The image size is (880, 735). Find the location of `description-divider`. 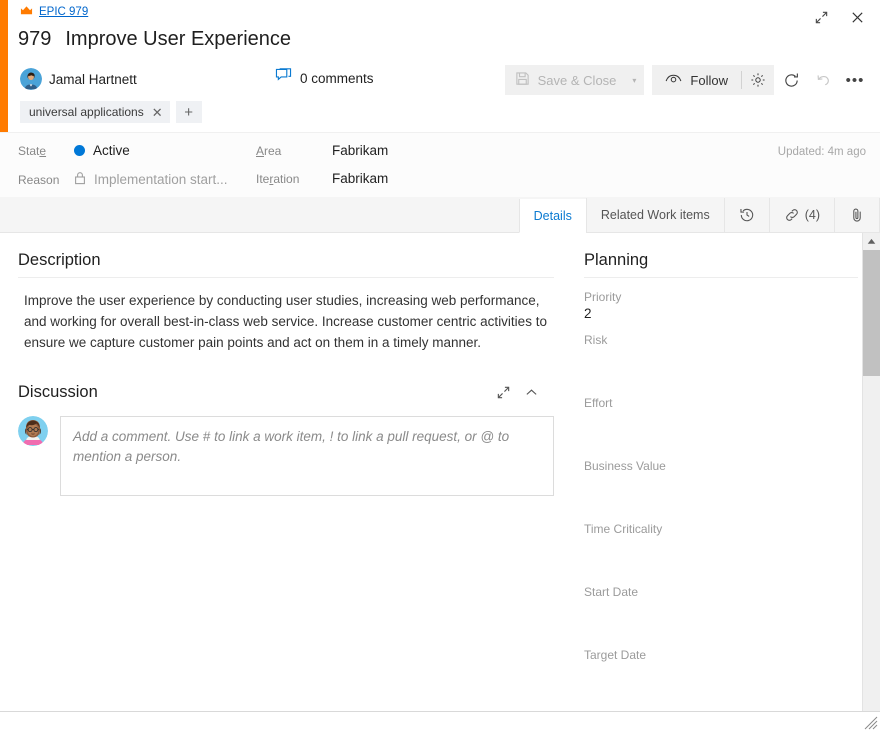

description-divider is located at coordinates (286, 277).